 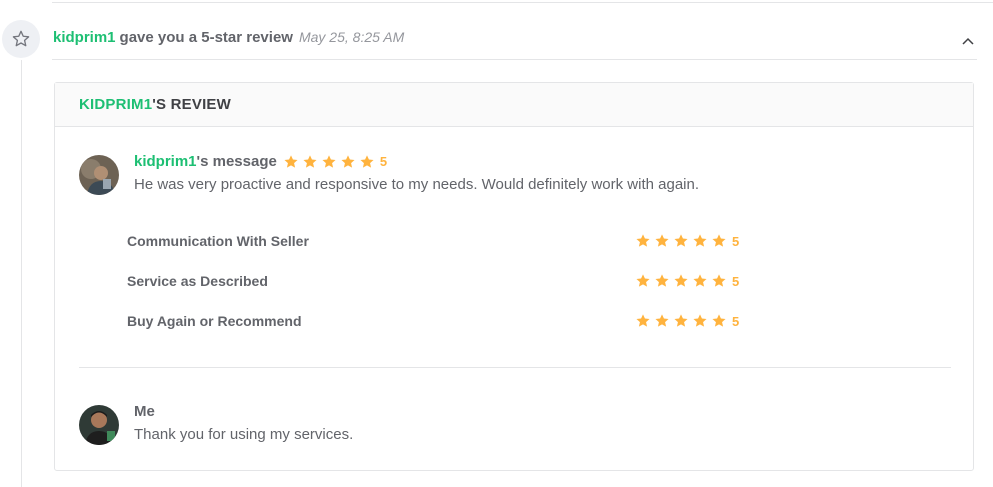 What do you see at coordinates (99, 175) in the screenshot?
I see `buyer-avatar` at bounding box center [99, 175].